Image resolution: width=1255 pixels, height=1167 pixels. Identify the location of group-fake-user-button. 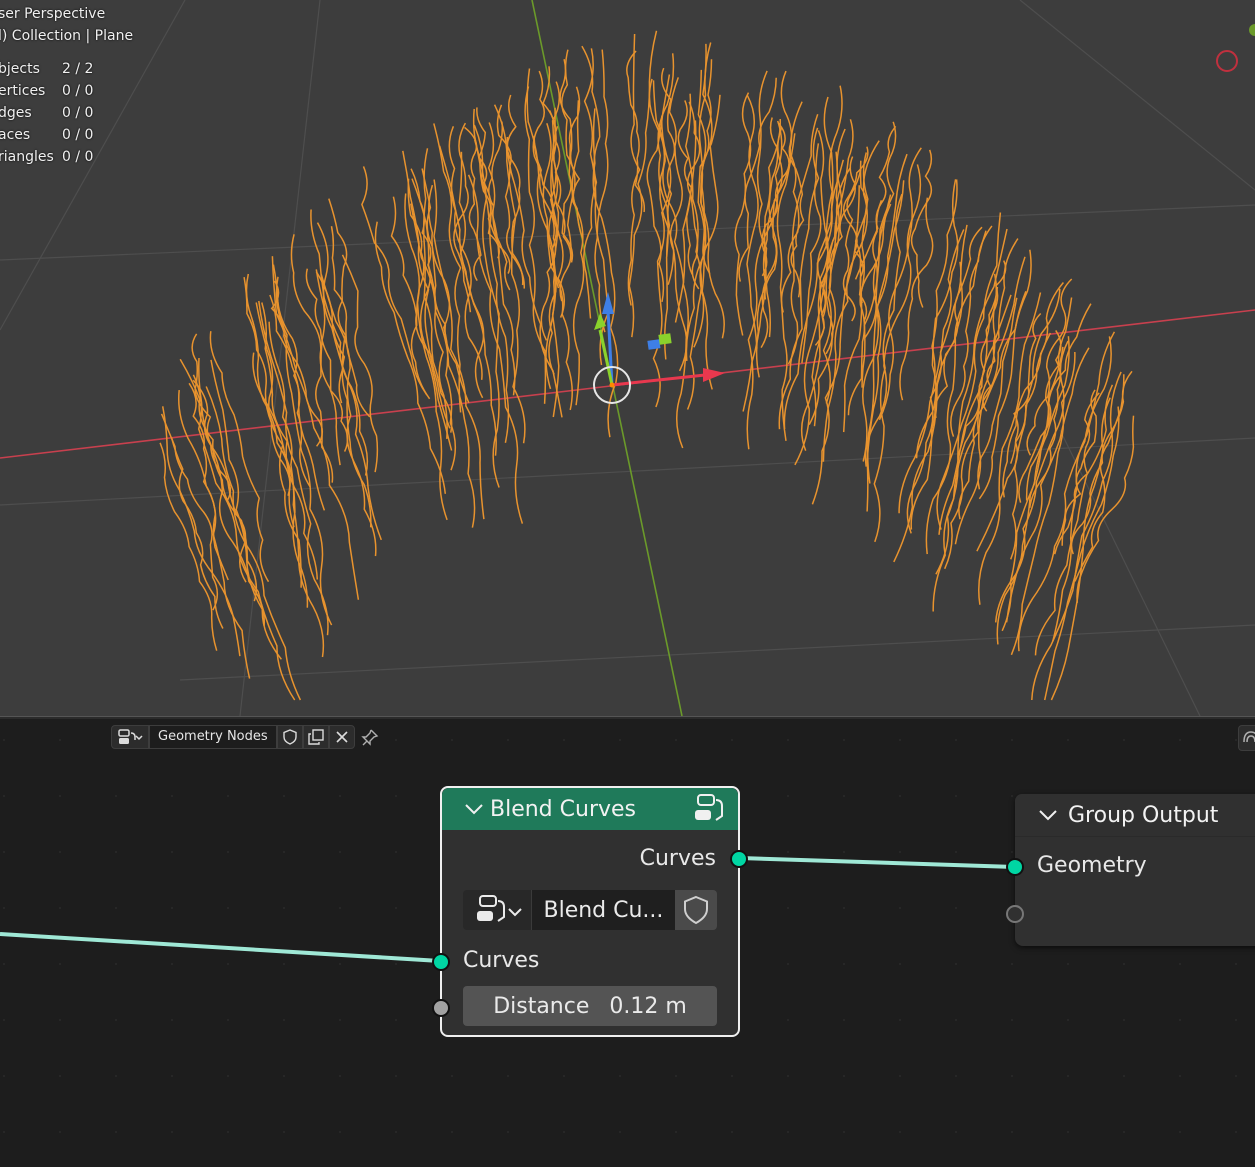
(696, 910).